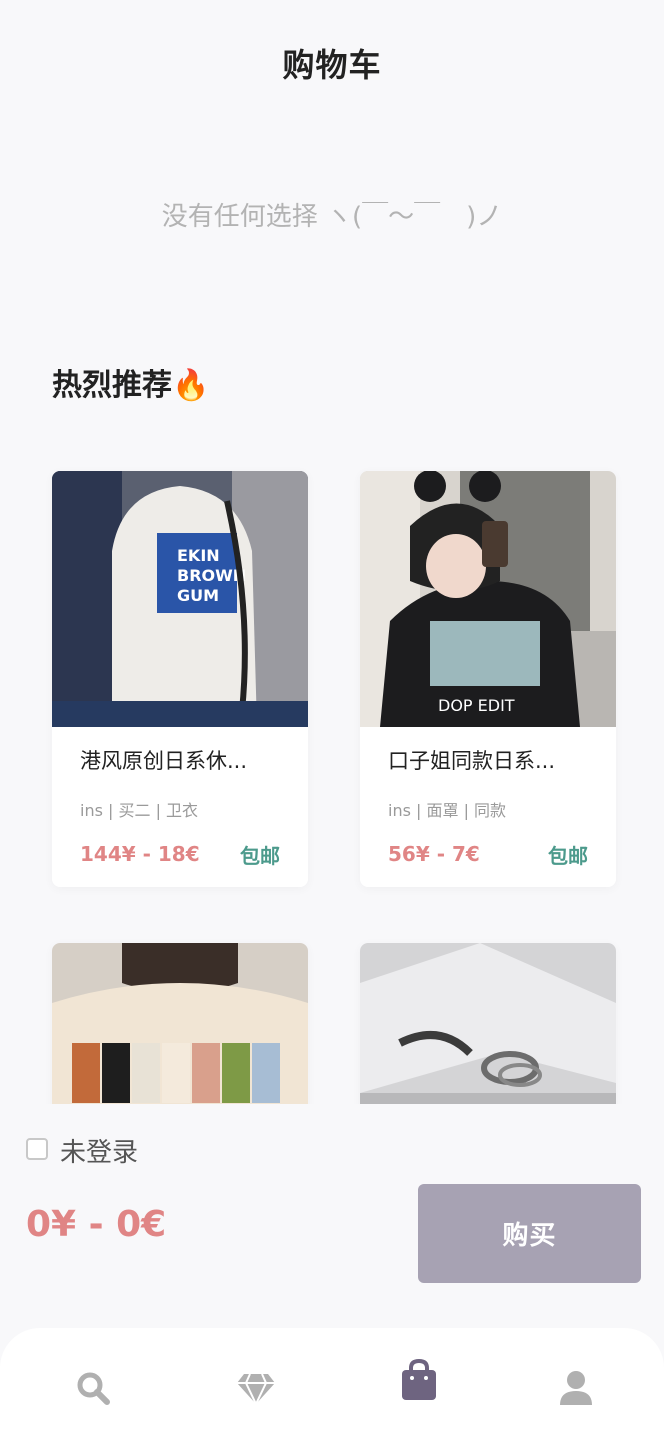 This screenshot has width=664, height=1450. I want to click on tab-profile, so click(576, 1388).